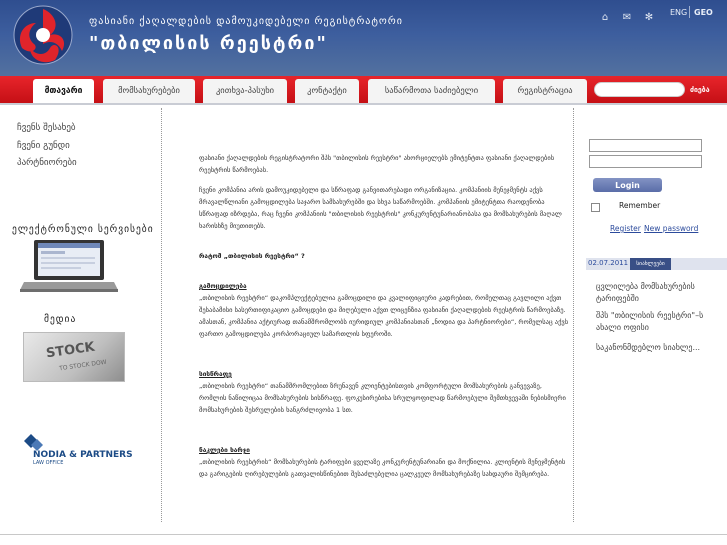 Image resolution: width=727 pixels, height=545 pixels. Describe the element at coordinates (431, 91) in the screenshot. I see `tab-company-search: საწარმოთა საძიებელი` at that location.